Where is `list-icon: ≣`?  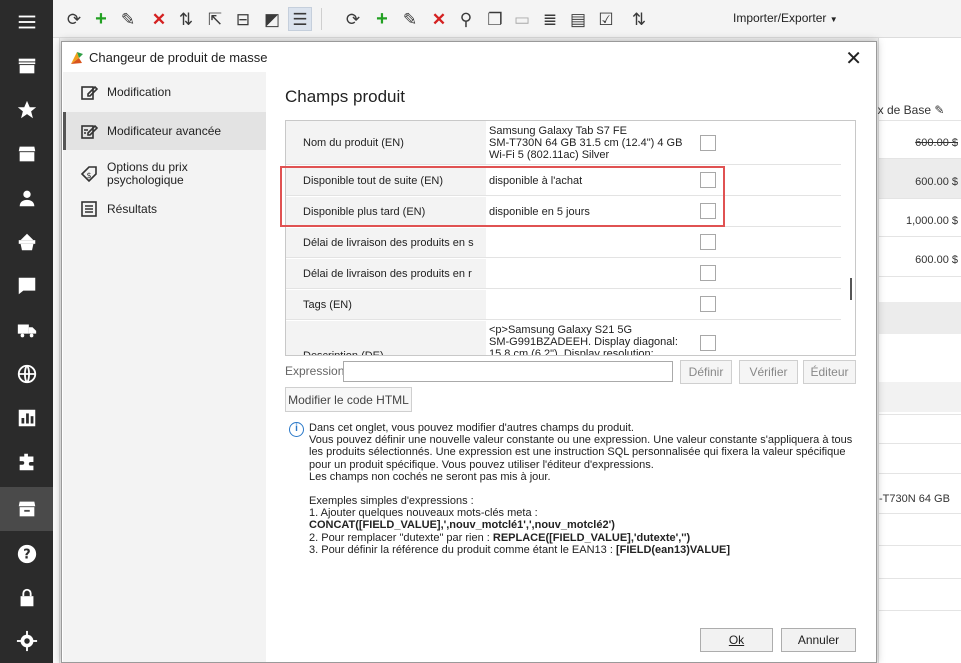 list-icon: ≣ is located at coordinates (550, 19).